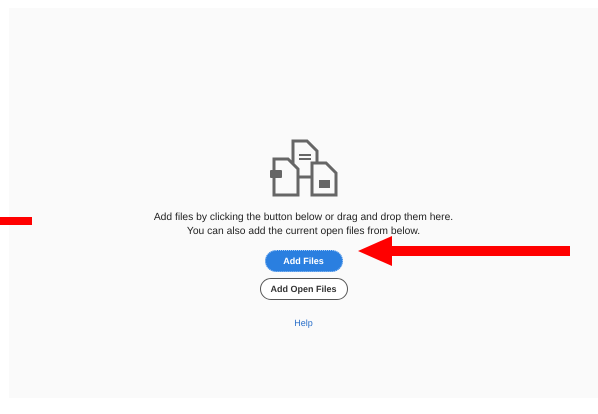  Describe the element at coordinates (303, 323) in the screenshot. I see `help-link: Help` at that location.